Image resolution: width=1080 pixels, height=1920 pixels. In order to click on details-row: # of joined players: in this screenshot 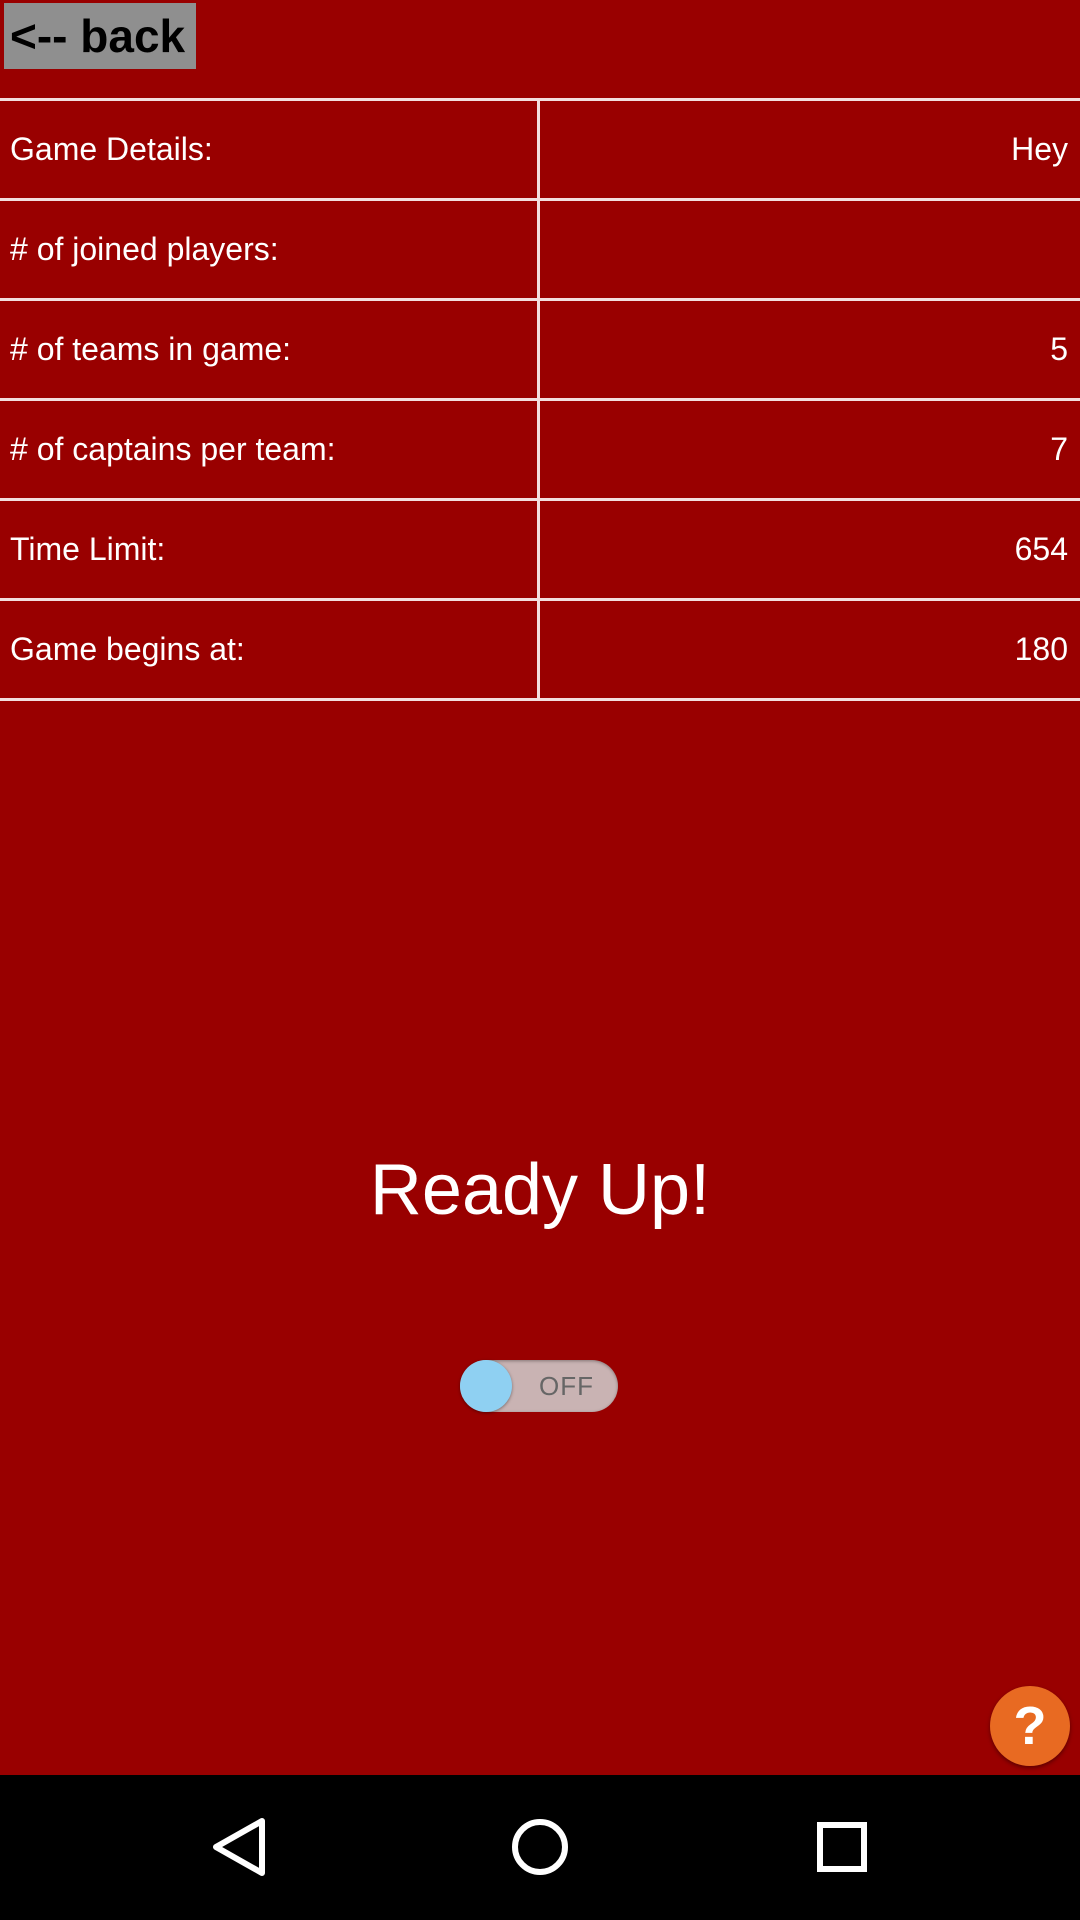, I will do `click(540, 251)`.